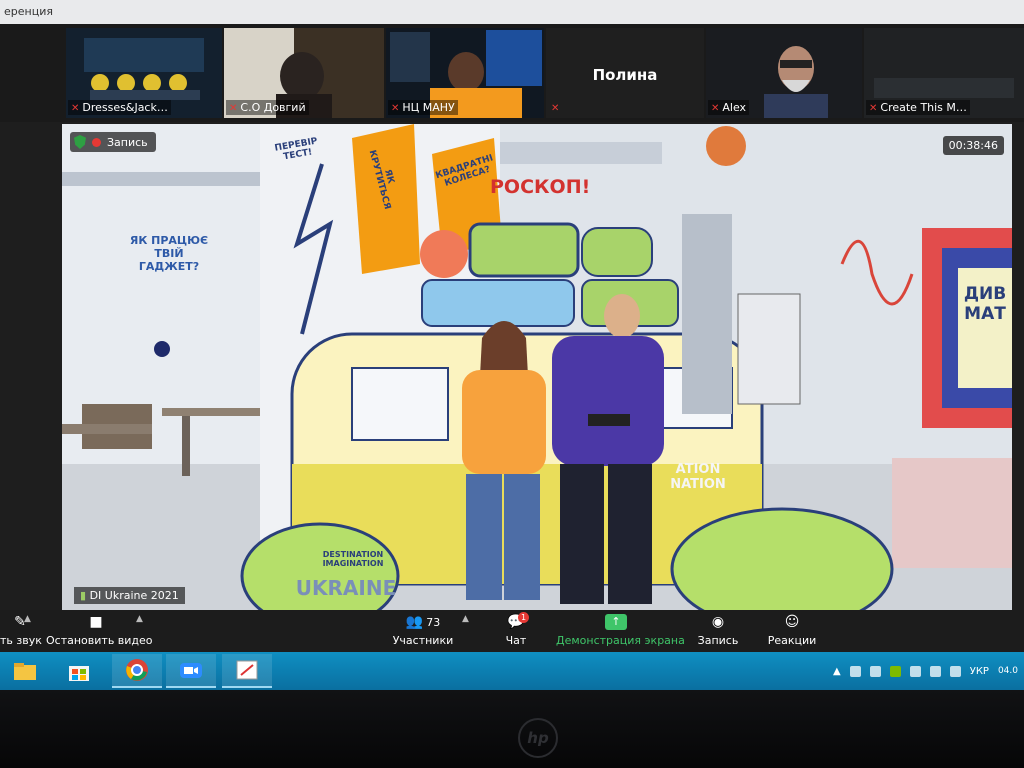 The height and width of the screenshot is (768, 1024). I want to click on brand-destination: DESTINATION IMAGINATION, so click(353, 559).